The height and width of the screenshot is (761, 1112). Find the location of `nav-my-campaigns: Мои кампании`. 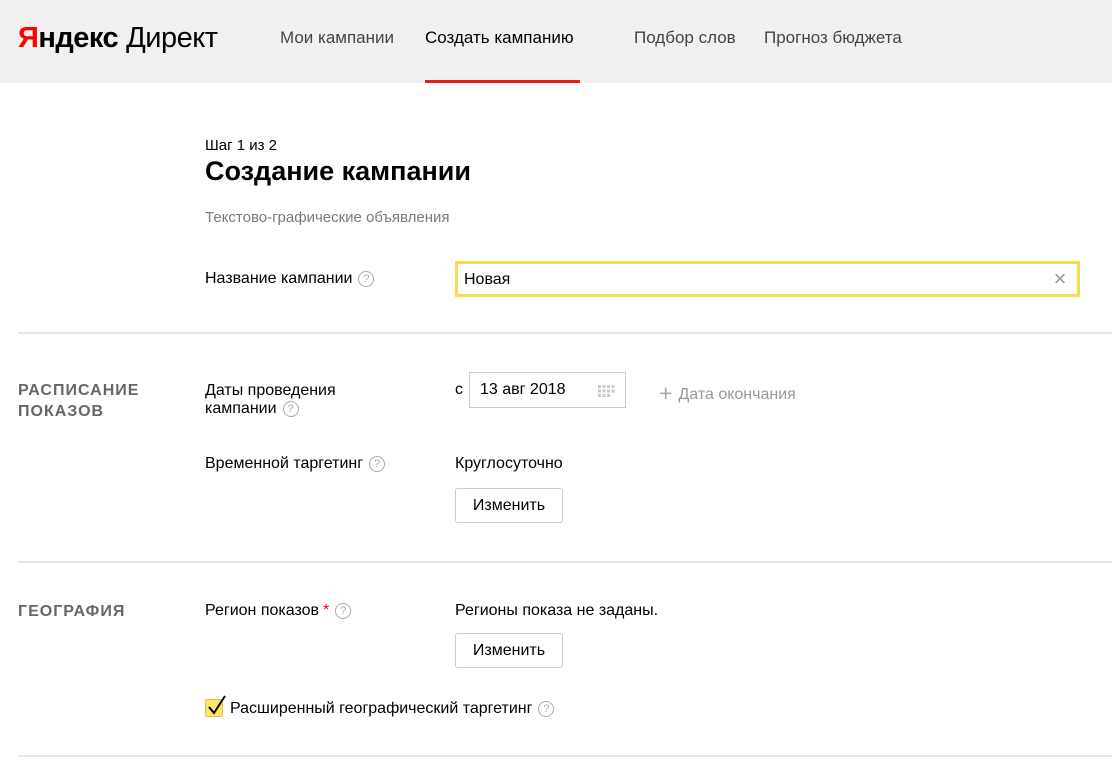

nav-my-campaigns: Мои кампании is located at coordinates (337, 38).